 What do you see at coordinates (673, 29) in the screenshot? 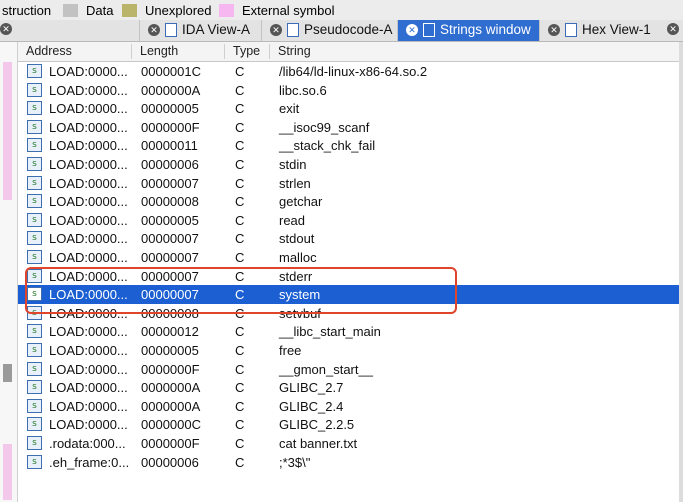
I see `tab-scroll-right-icon: ✕` at bounding box center [673, 29].